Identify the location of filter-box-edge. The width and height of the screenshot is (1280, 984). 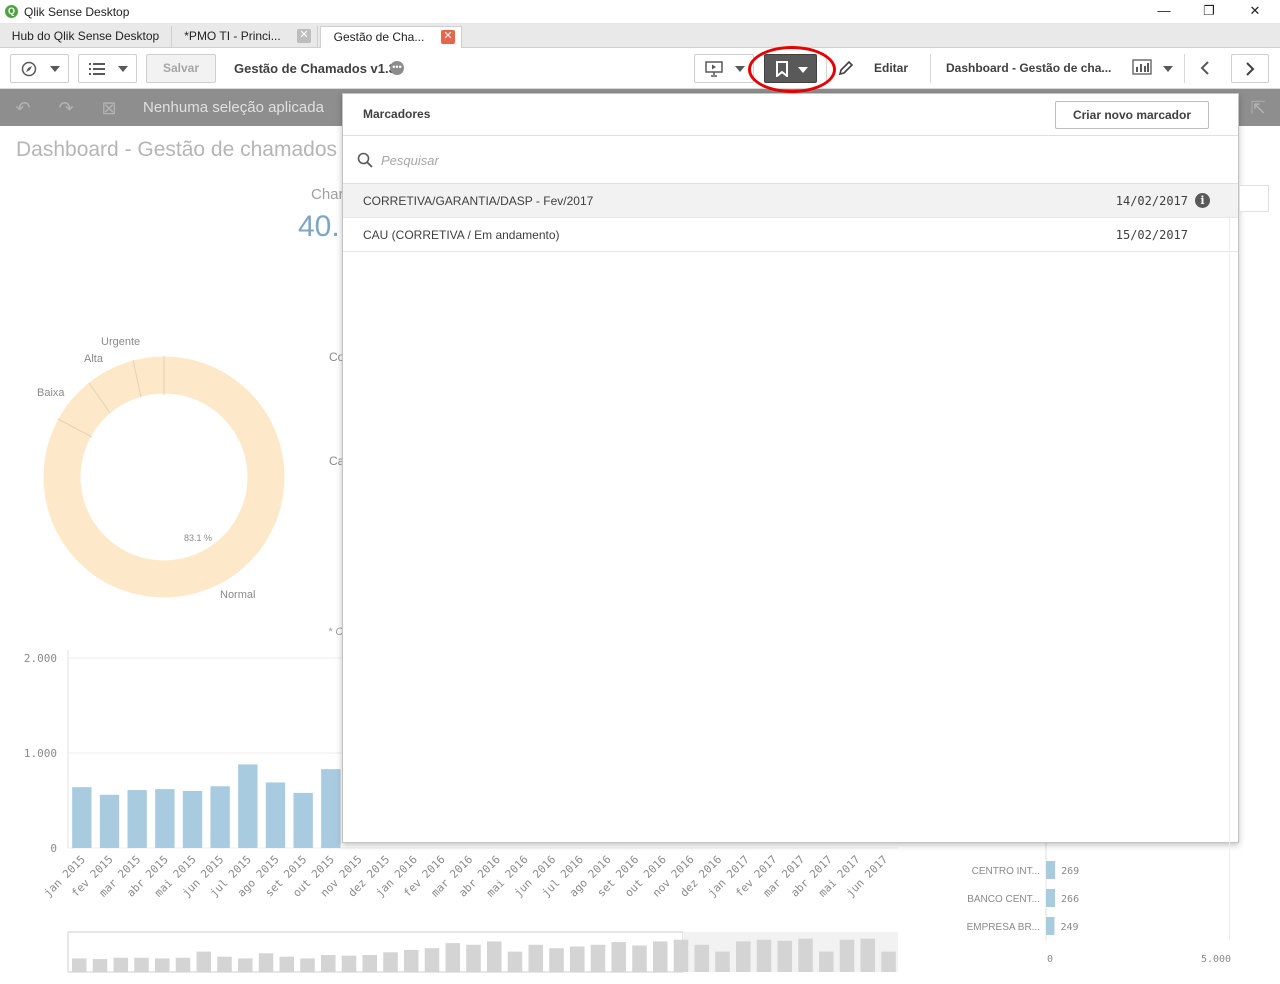
(1254, 198).